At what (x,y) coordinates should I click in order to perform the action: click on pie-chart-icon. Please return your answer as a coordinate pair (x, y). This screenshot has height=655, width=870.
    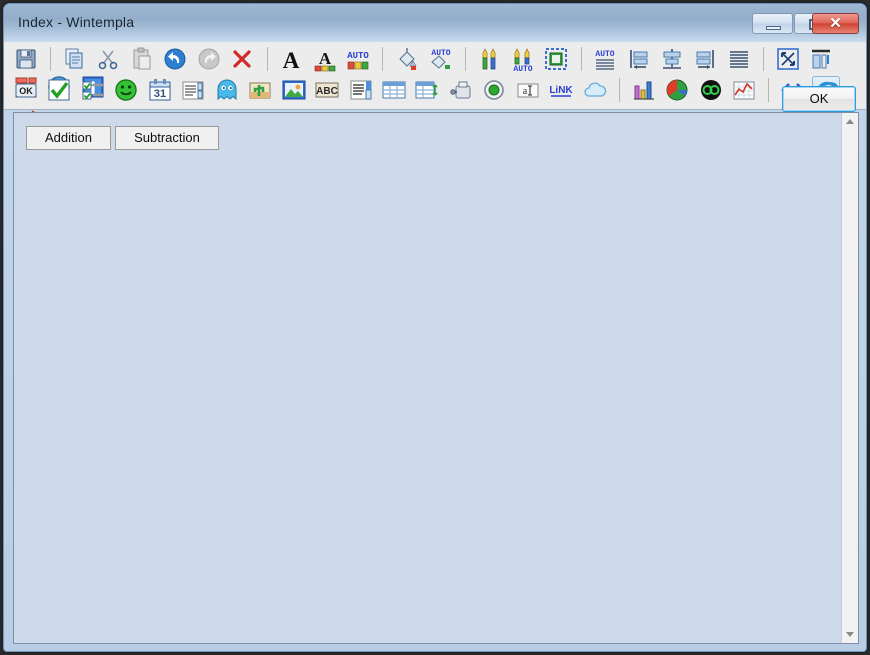
    Looking at the image, I should click on (677, 90).